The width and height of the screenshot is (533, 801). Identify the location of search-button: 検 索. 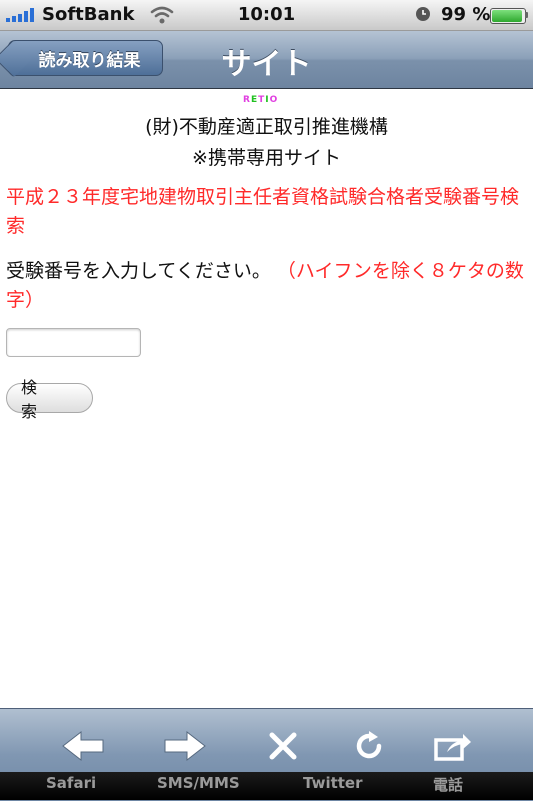
(49, 399).